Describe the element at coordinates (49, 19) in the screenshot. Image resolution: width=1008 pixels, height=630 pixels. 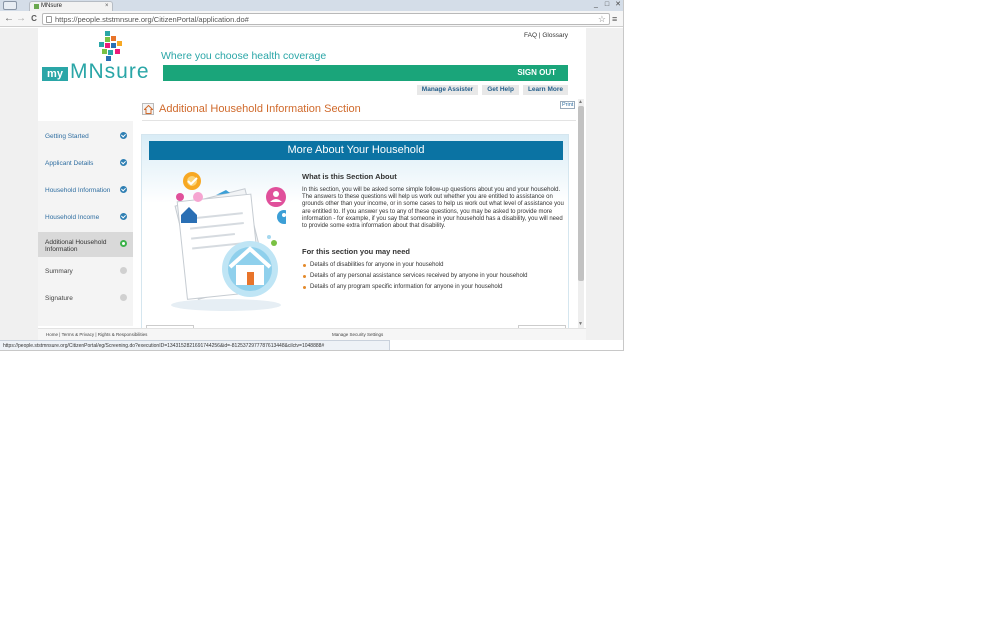
I see `page-info-icon` at that location.